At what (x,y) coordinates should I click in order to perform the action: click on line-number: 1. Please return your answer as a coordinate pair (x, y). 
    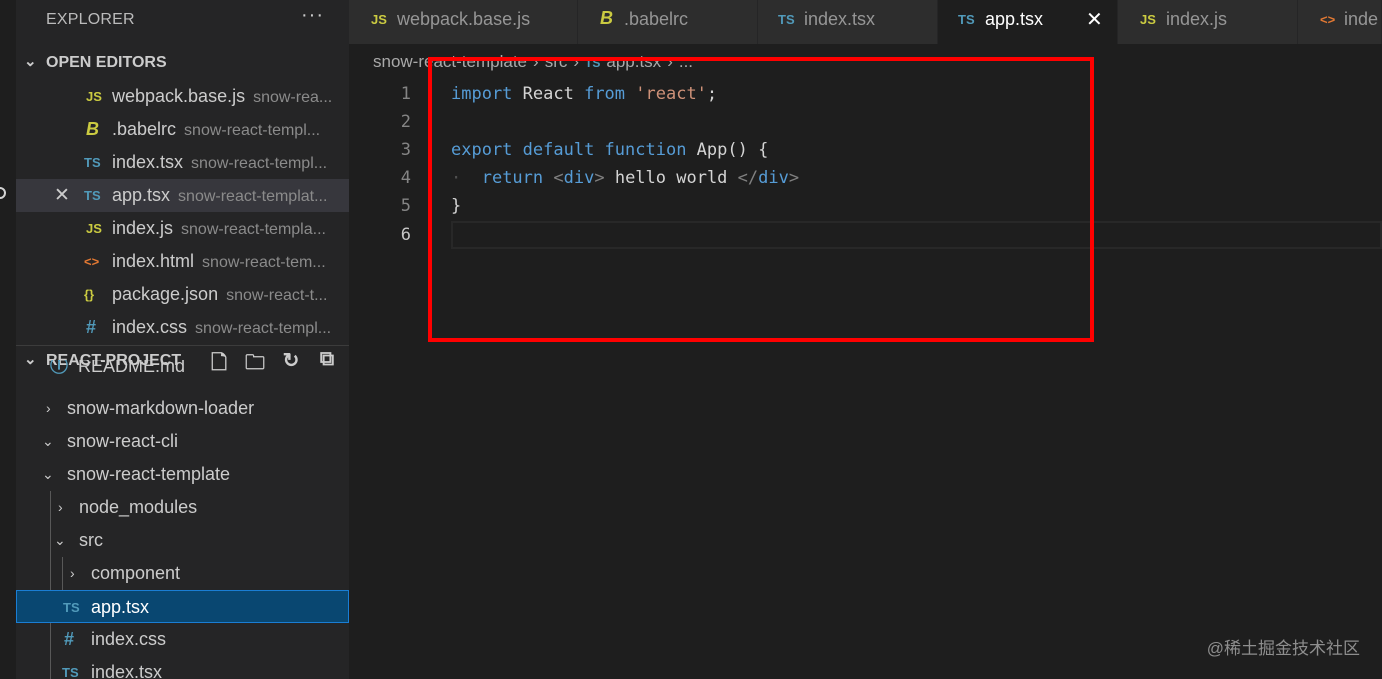
    Looking at the image, I should click on (405, 94).